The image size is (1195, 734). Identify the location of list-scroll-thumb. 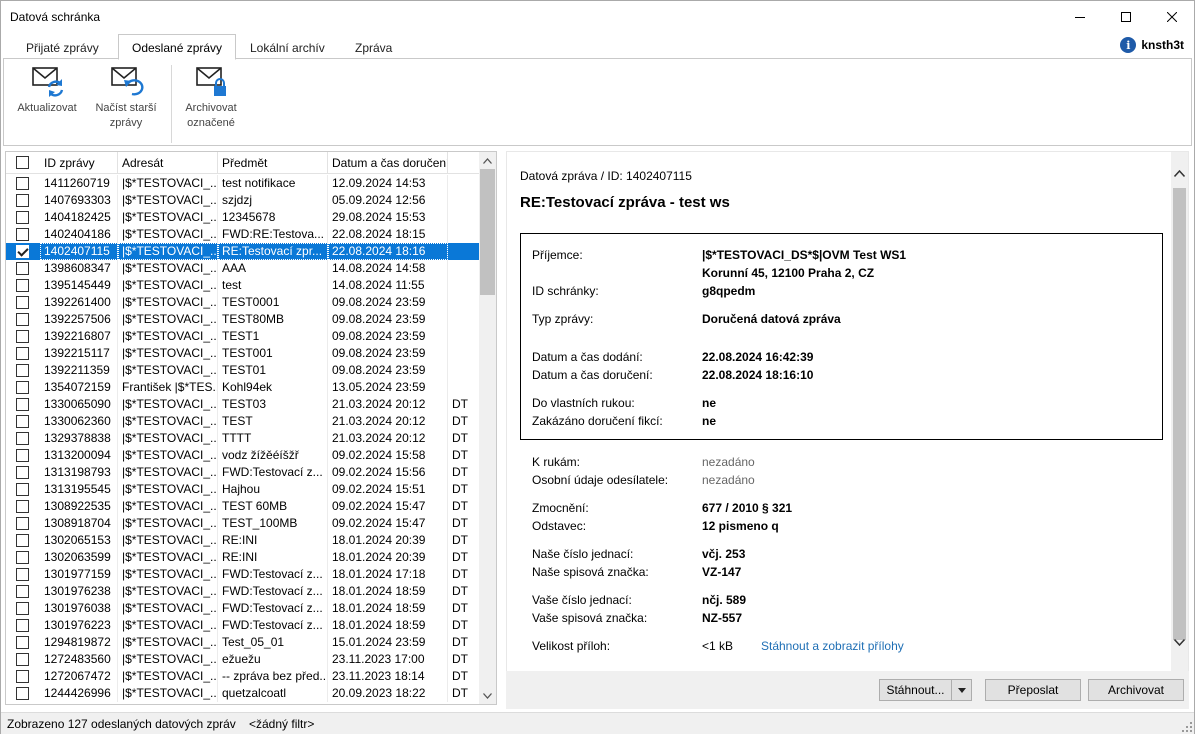
(487, 232).